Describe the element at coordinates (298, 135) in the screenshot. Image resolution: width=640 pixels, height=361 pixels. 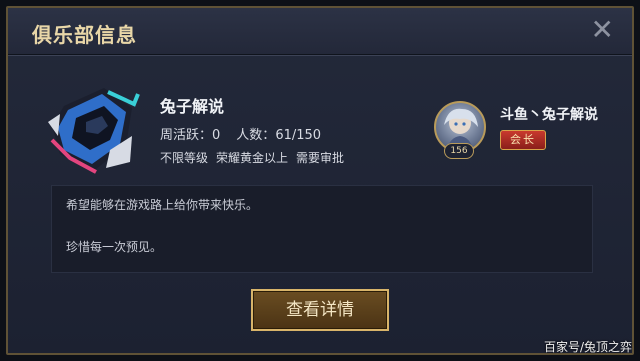
I see `members-value: 61/150` at that location.